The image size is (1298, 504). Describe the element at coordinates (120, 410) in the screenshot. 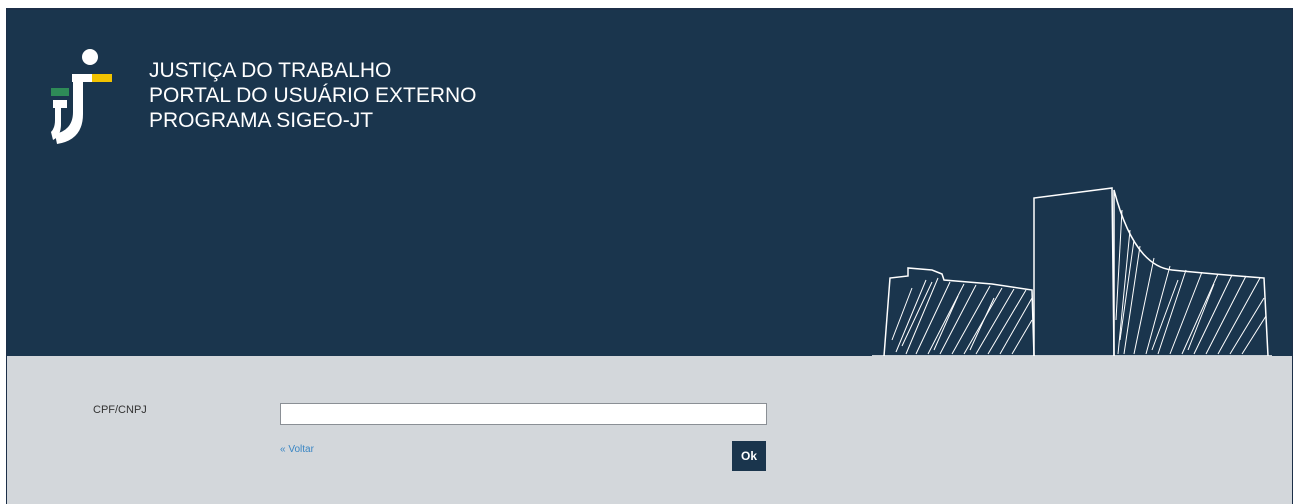

I see `cpf-cnpj-label: CPF/CNPJ` at that location.